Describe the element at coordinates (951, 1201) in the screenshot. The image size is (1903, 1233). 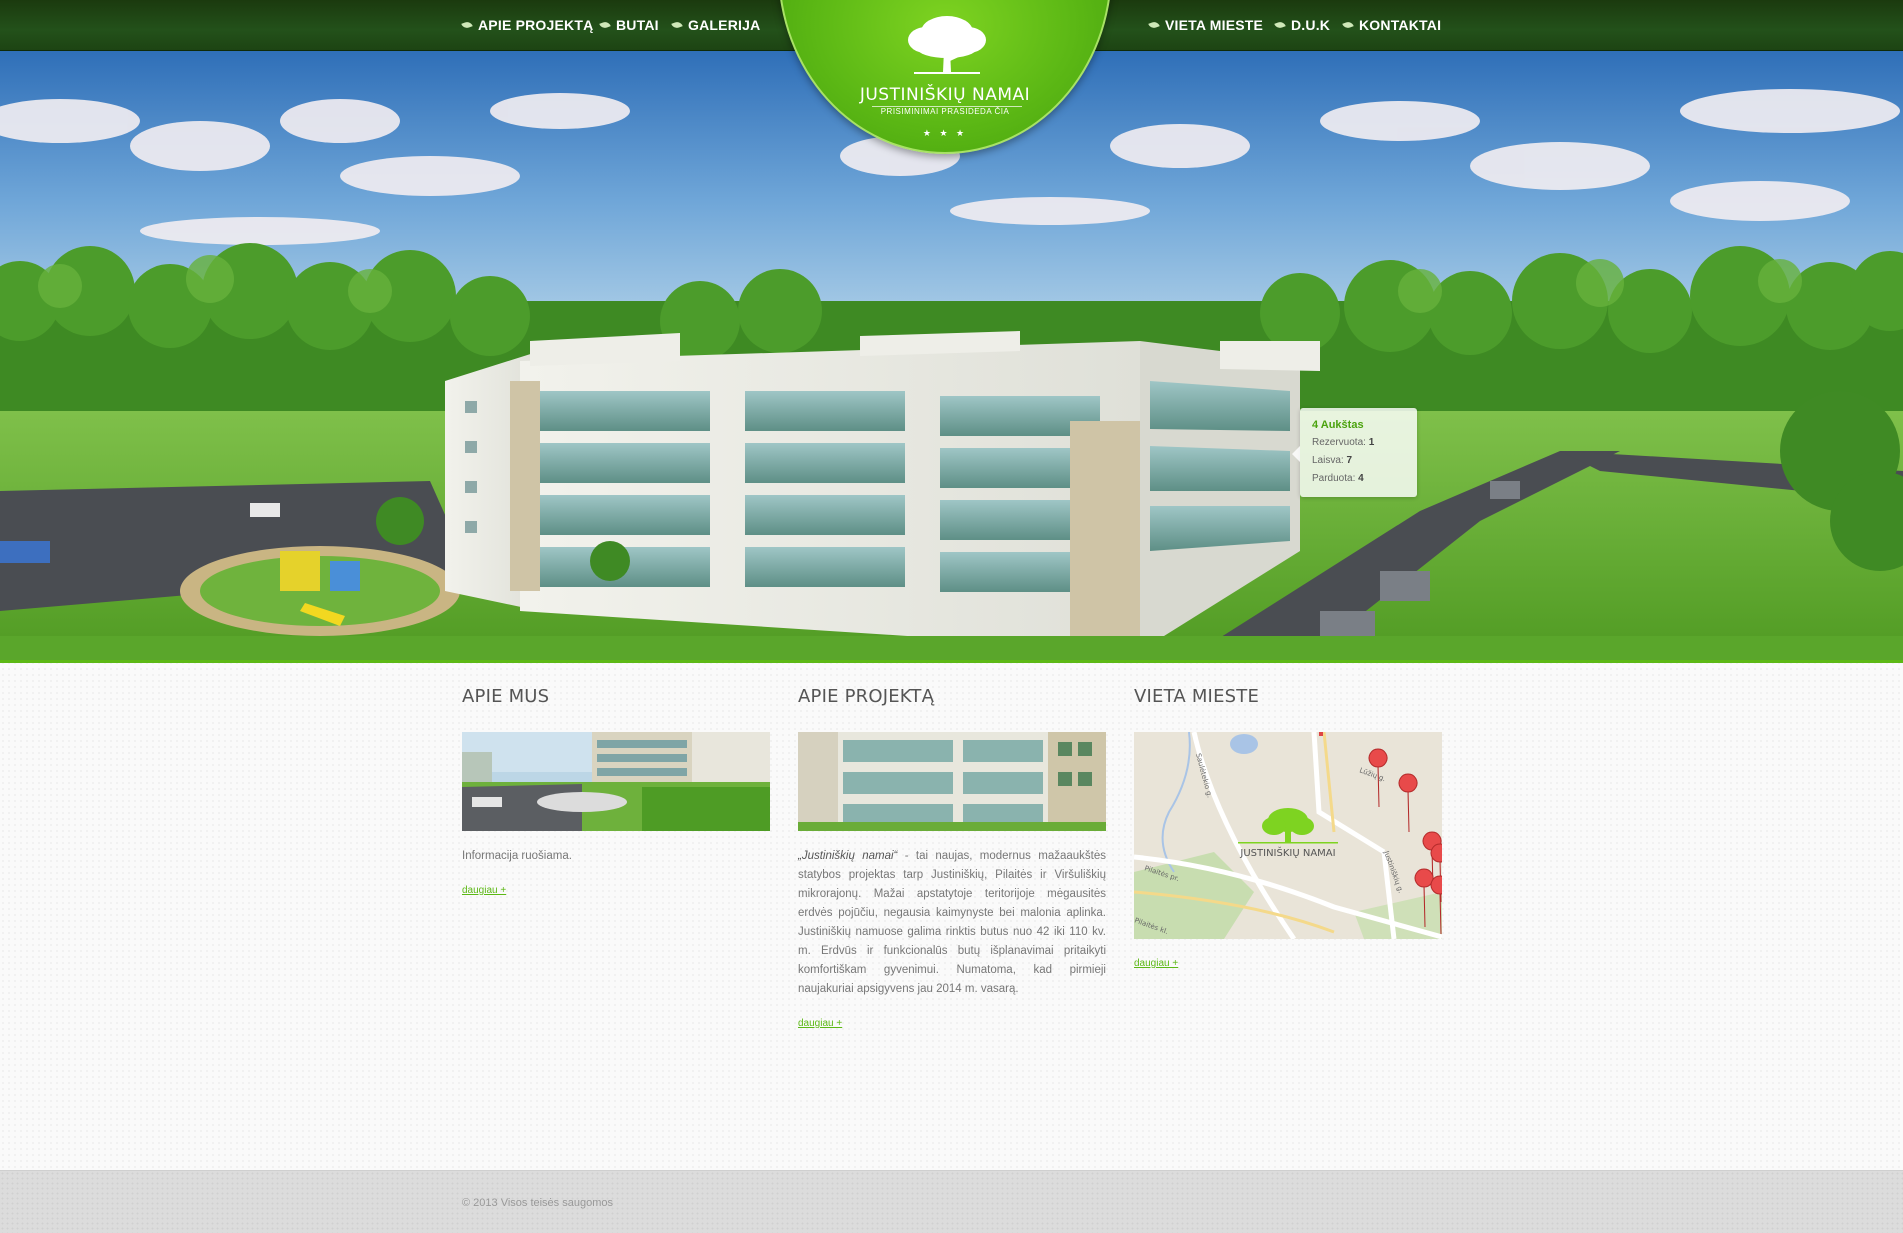
I see `footer: © 2013 Visos teisės saugomos` at that location.